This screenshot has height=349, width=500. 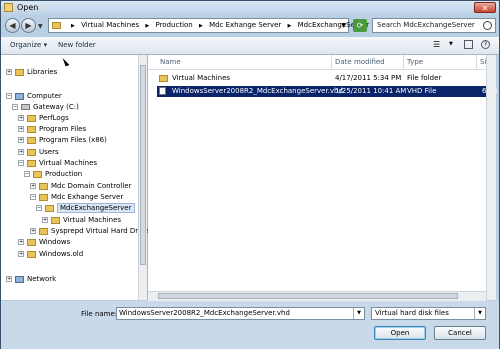 What do you see at coordinates (485, 7) in the screenshot?
I see `close-button: ✕` at bounding box center [485, 7].